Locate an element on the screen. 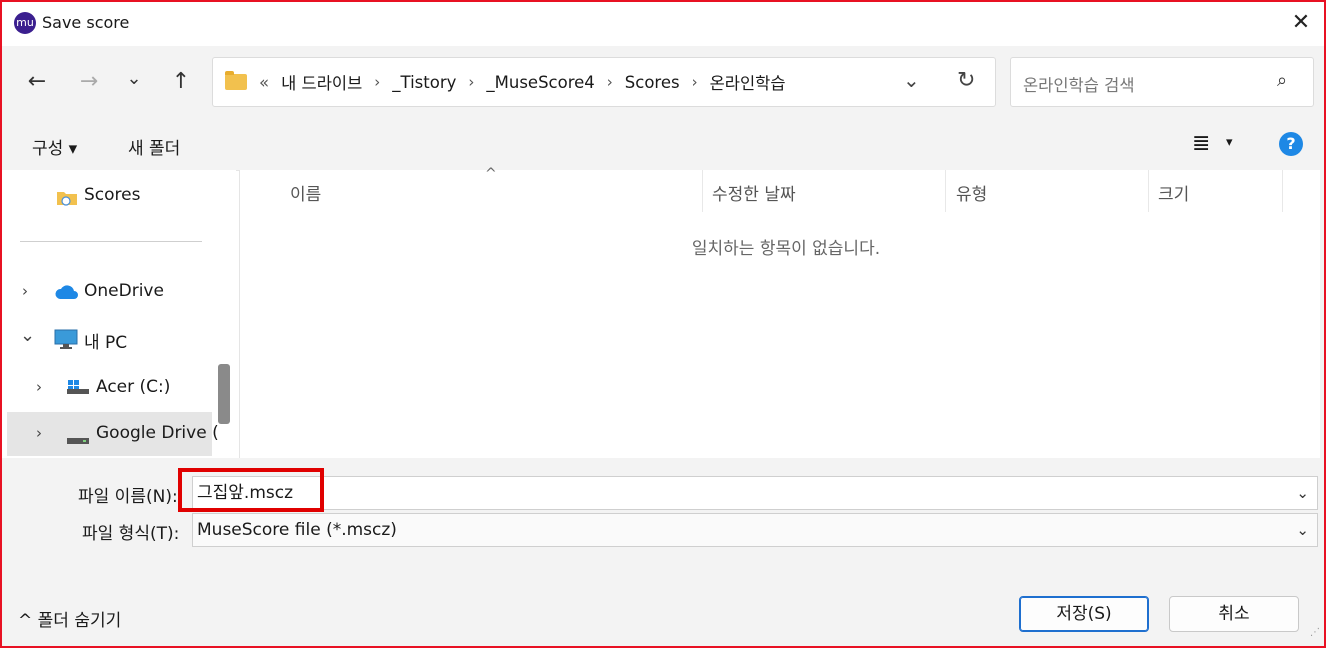 This screenshot has width=1326, height=648. search-box: 온라인학습 검색 ⌕ is located at coordinates (1162, 82).